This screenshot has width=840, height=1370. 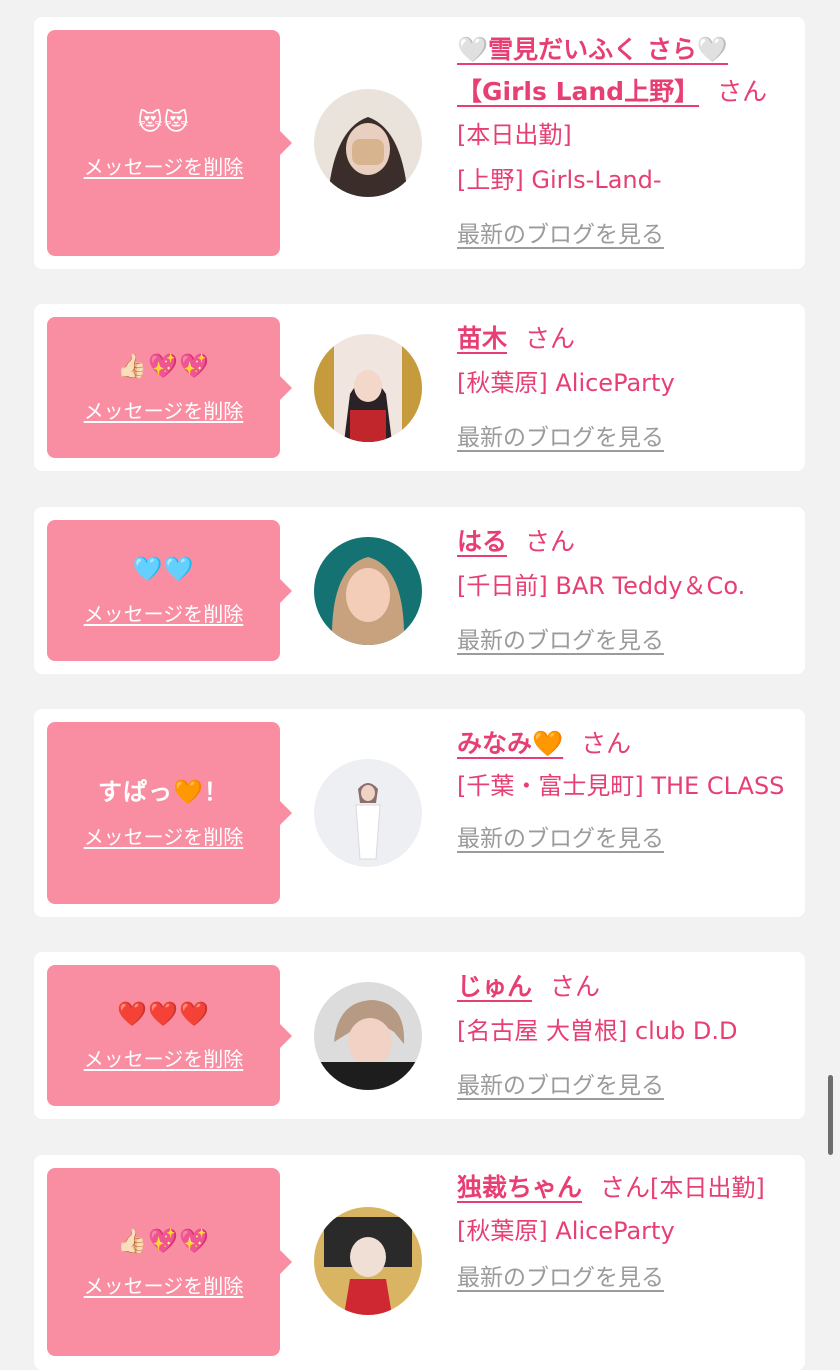 What do you see at coordinates (601, 586) in the screenshot?
I see `shop-detail: [千日前] BAR Teddy＆Co.` at bounding box center [601, 586].